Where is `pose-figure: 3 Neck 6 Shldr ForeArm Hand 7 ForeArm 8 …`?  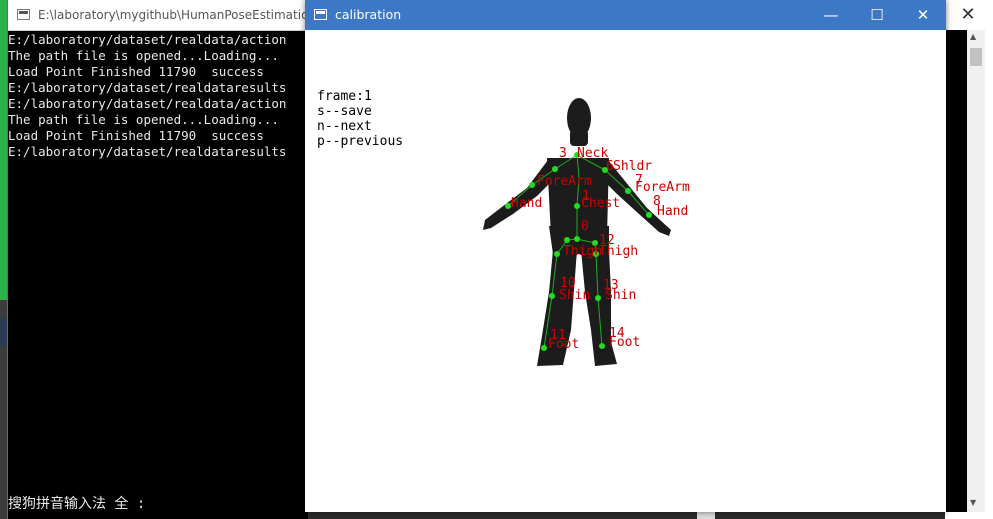
pose-figure: 3 Neck 6 Shldr ForeArm Hand 7 ForeArm 8 … is located at coordinates (586, 232).